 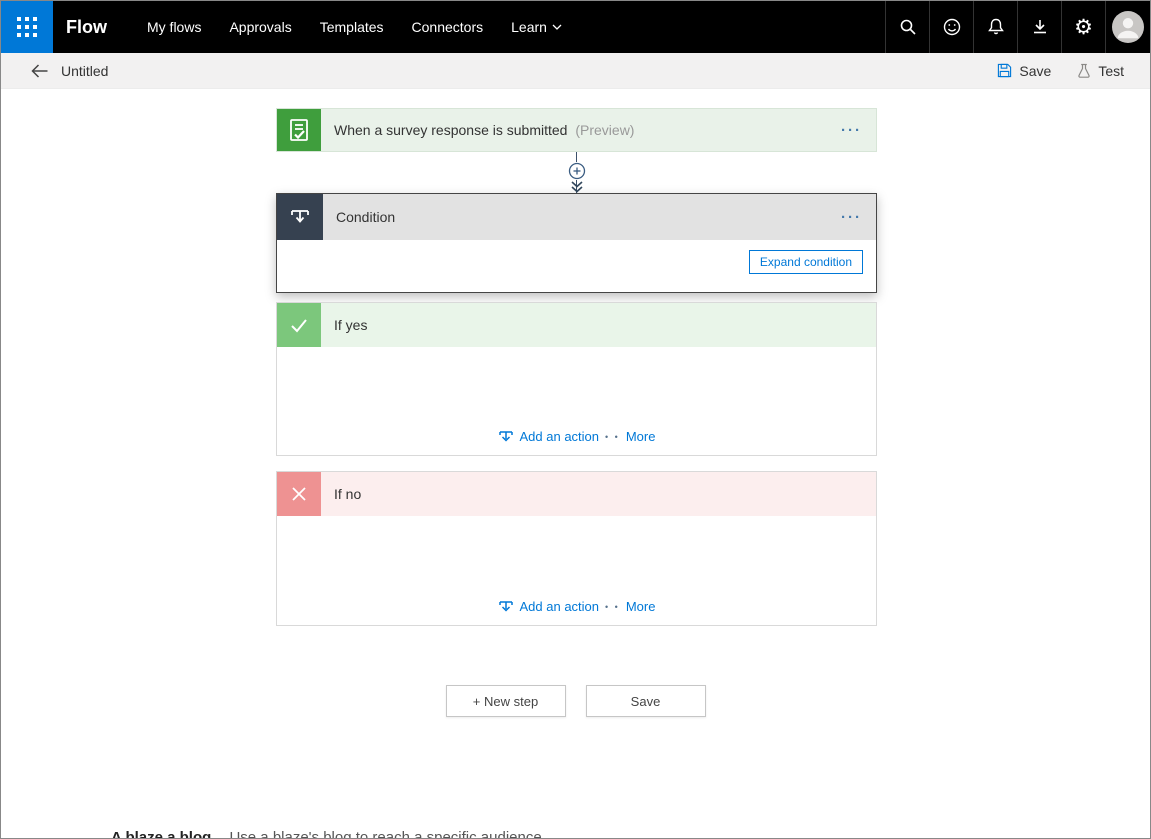 I want to click on download-icon, so click(x=1039, y=27).